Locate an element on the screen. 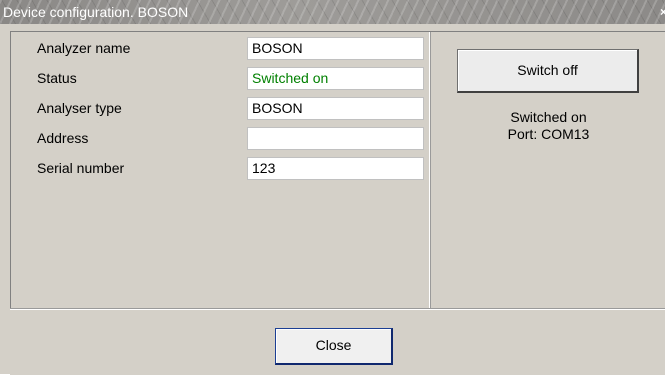 The image size is (665, 375). serial-number-field: 123 is located at coordinates (335, 168).